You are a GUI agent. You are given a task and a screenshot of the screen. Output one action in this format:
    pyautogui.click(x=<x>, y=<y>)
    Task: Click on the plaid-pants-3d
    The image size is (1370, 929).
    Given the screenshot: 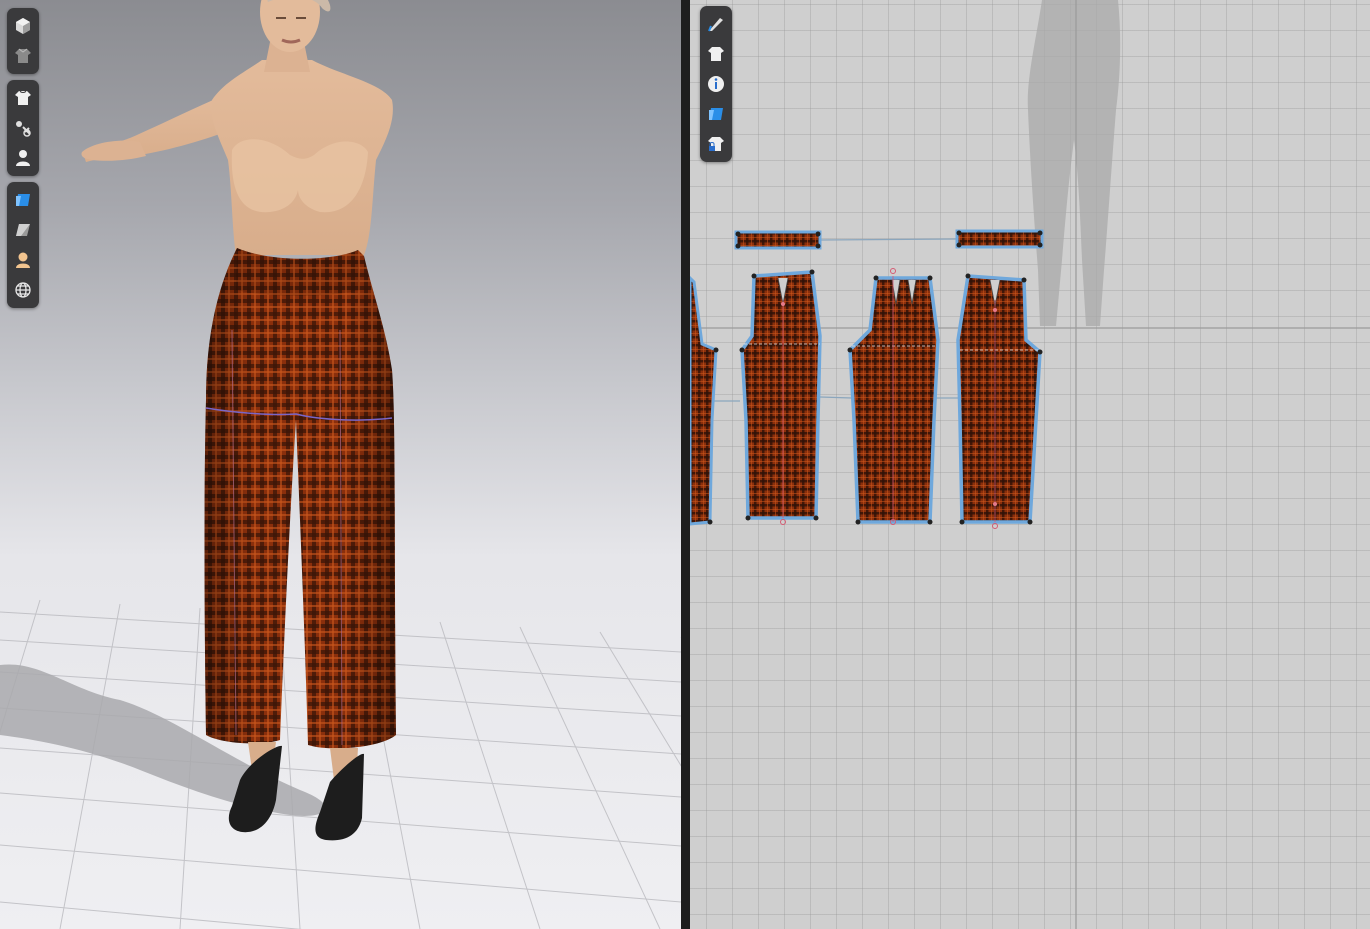 What is the action you would take?
    pyautogui.click(x=300, y=498)
    